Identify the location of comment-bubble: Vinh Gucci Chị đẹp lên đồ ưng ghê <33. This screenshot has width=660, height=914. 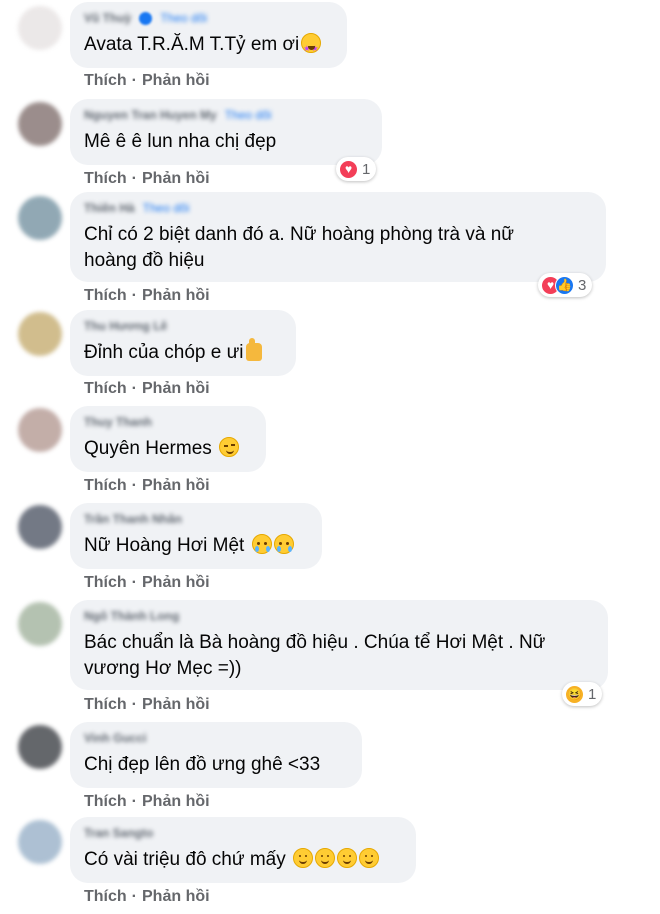
(216, 755).